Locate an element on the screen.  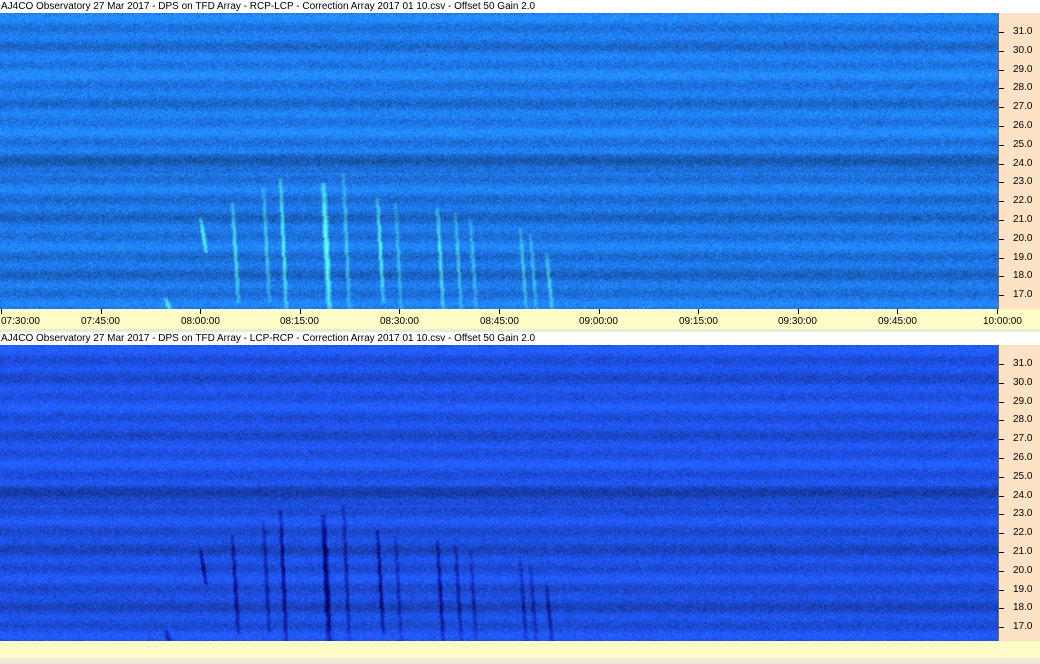
time-label: 08:45:00 is located at coordinates (499, 321).